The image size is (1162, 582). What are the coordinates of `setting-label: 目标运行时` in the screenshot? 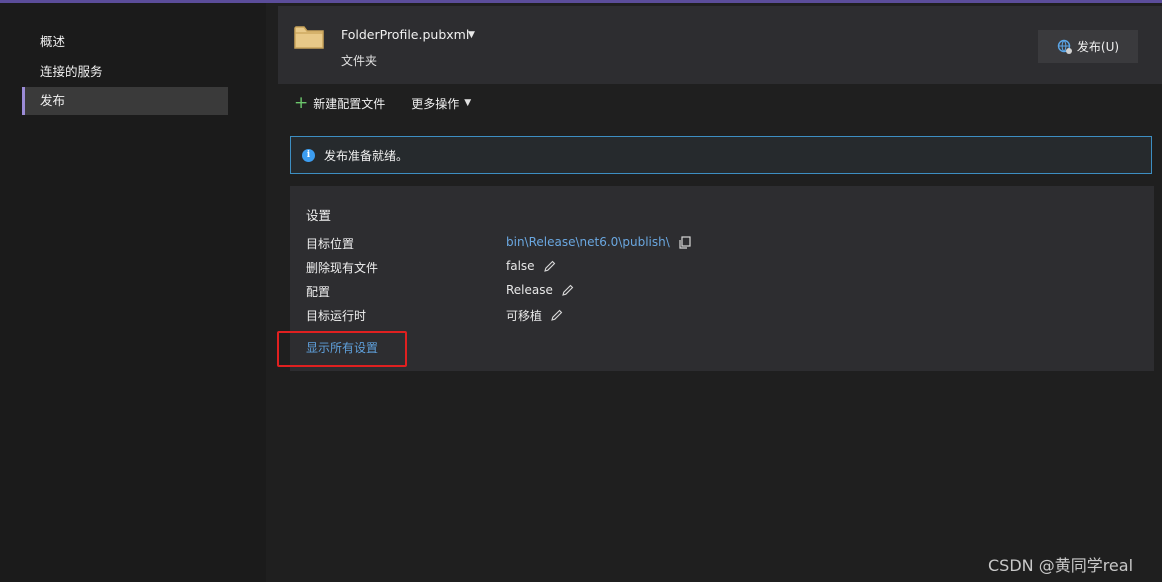 It's located at (336, 316).